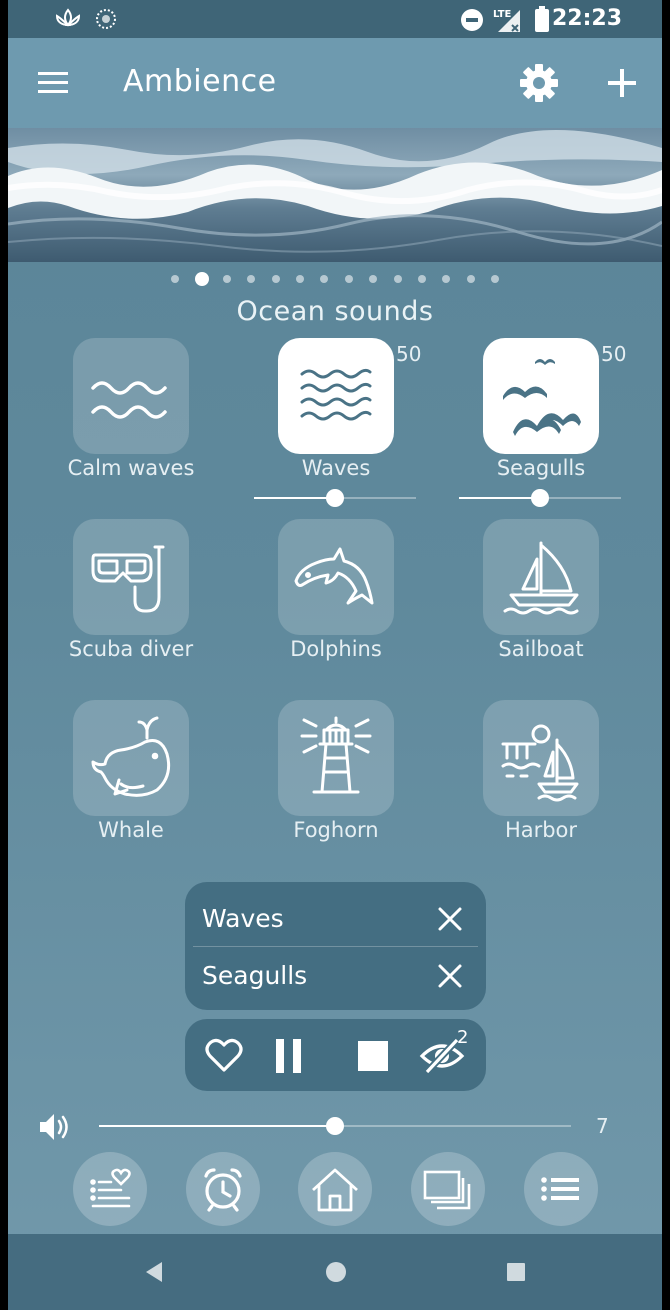 The image size is (670, 1310). What do you see at coordinates (53, 83) in the screenshot?
I see `menu-icon` at bounding box center [53, 83].